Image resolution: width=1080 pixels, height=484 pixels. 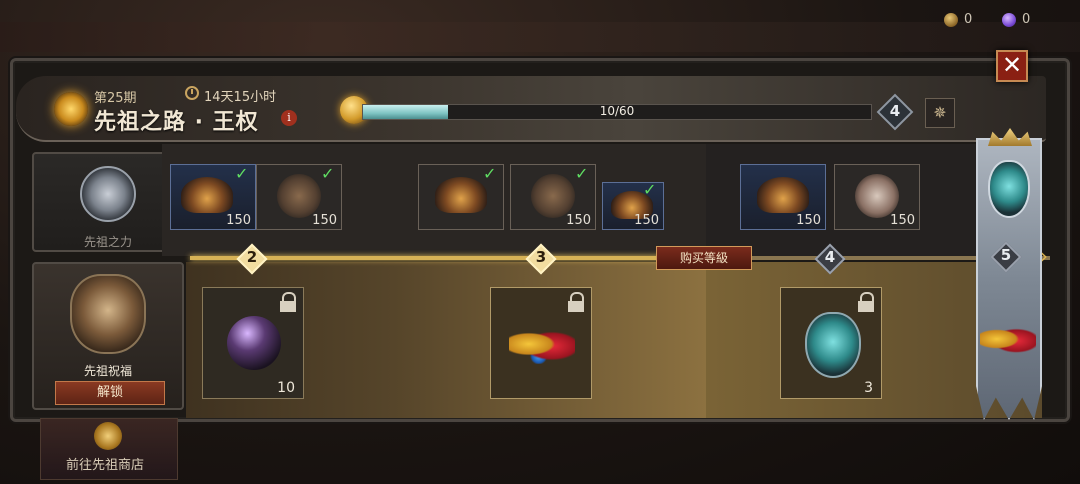 What do you see at coordinates (895, 111) in the screenshot?
I see `current-level-number: 4` at bounding box center [895, 111].